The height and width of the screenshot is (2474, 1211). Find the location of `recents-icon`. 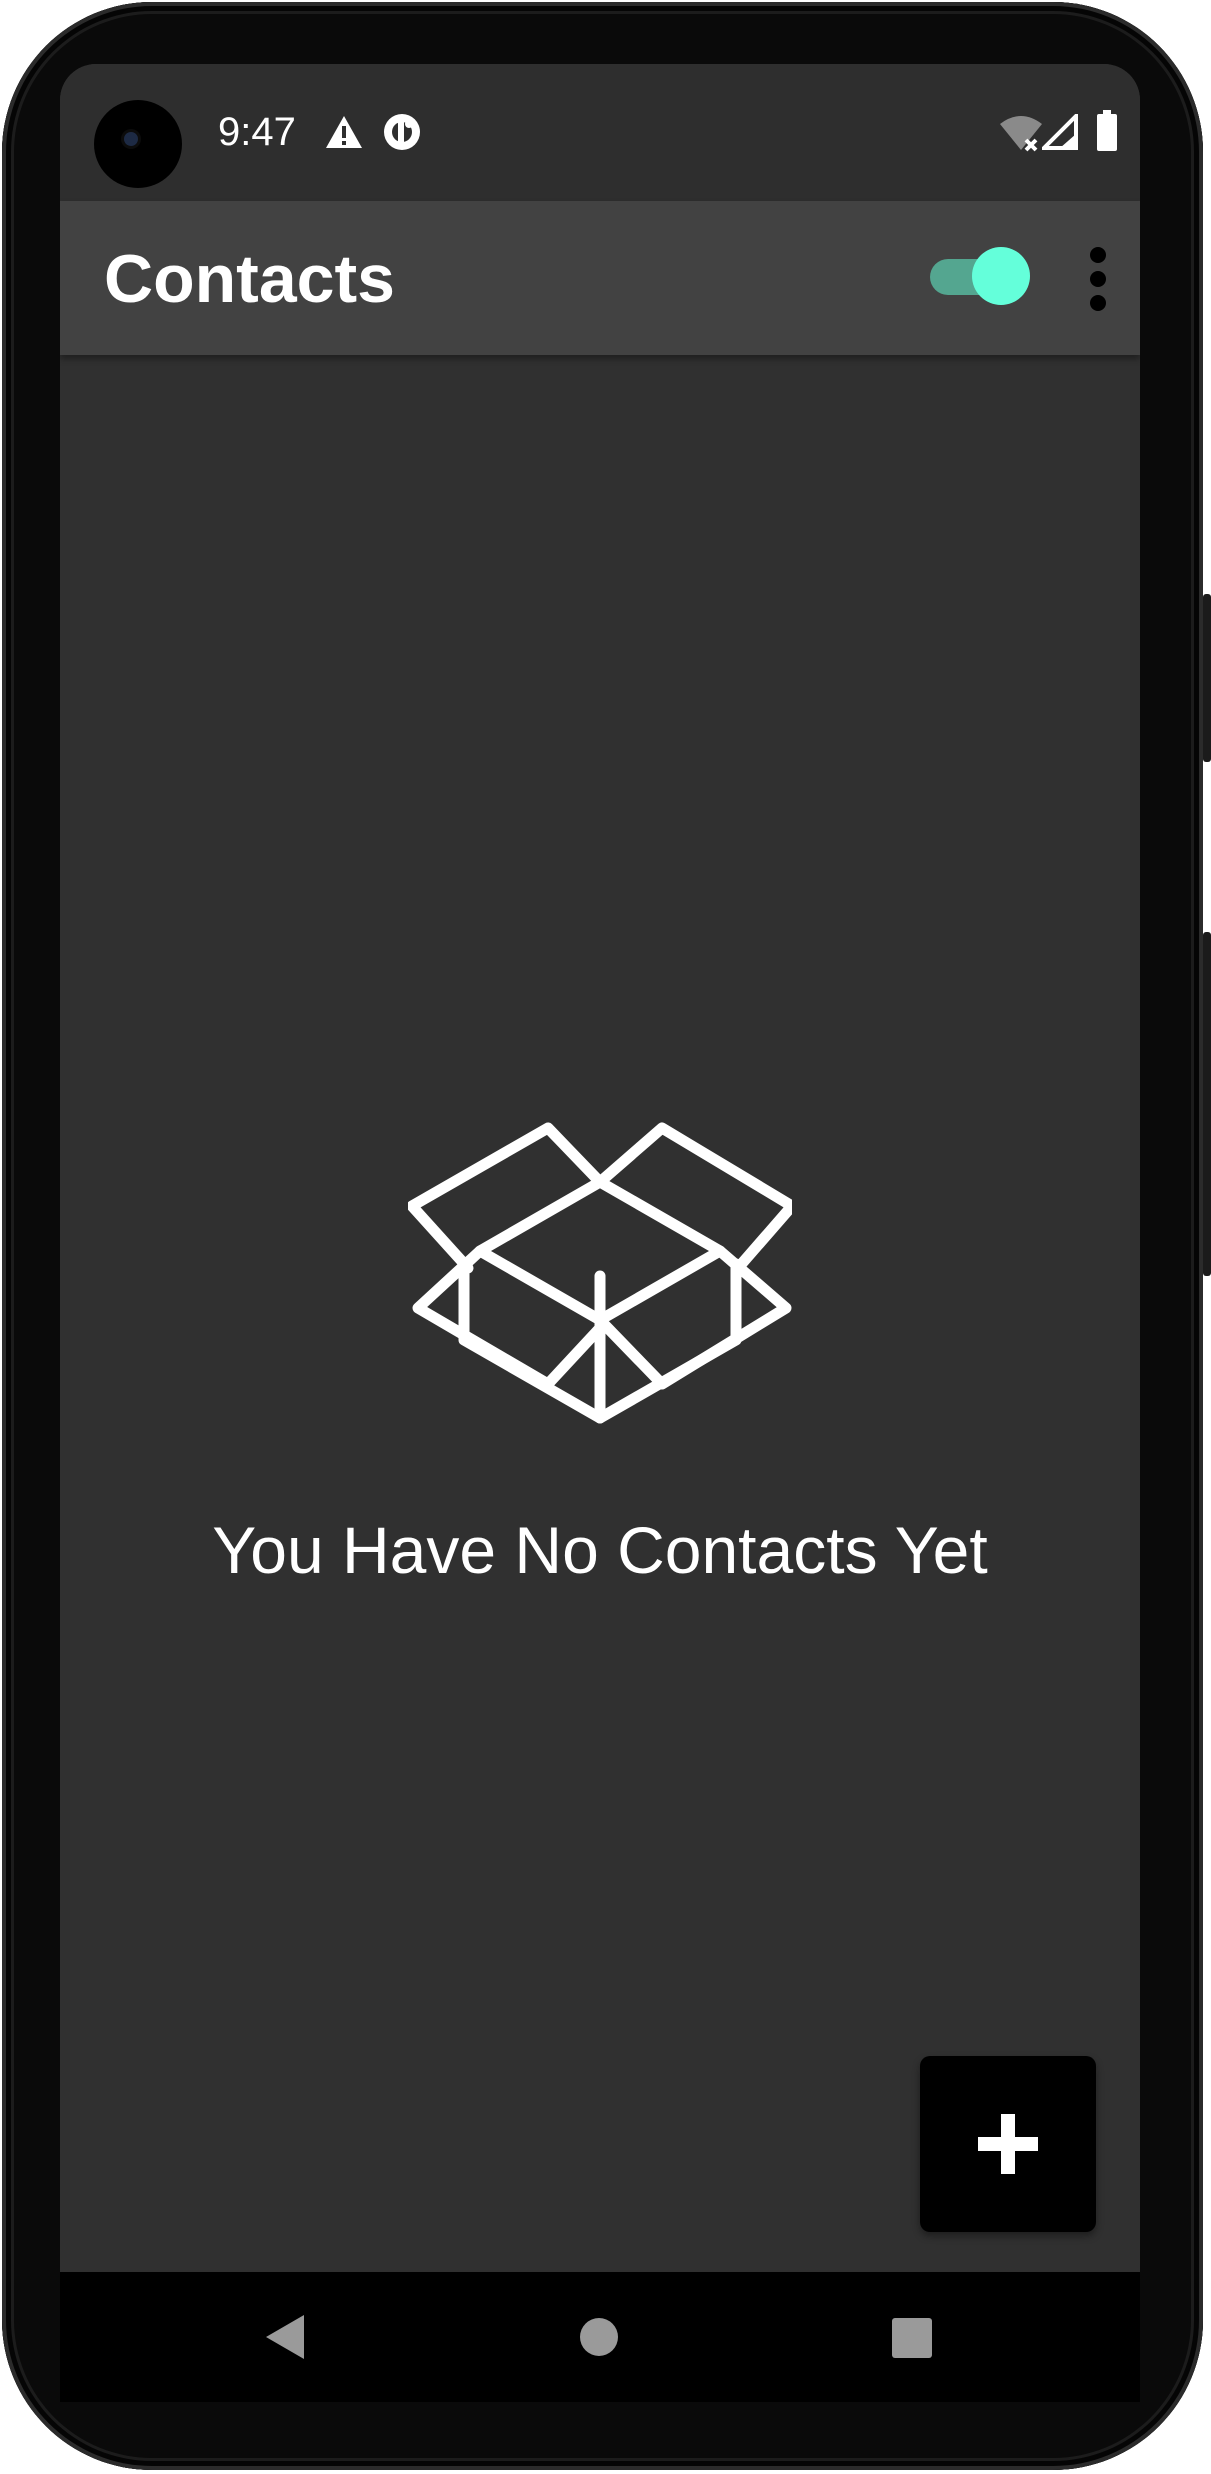

recents-icon is located at coordinates (912, 2338).